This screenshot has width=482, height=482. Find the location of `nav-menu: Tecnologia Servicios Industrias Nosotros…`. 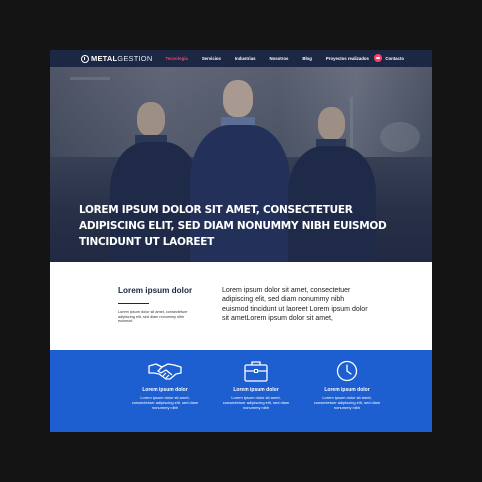

nav-menu: Tecnologia Servicios Industrias Nosotros… is located at coordinates (273, 58).